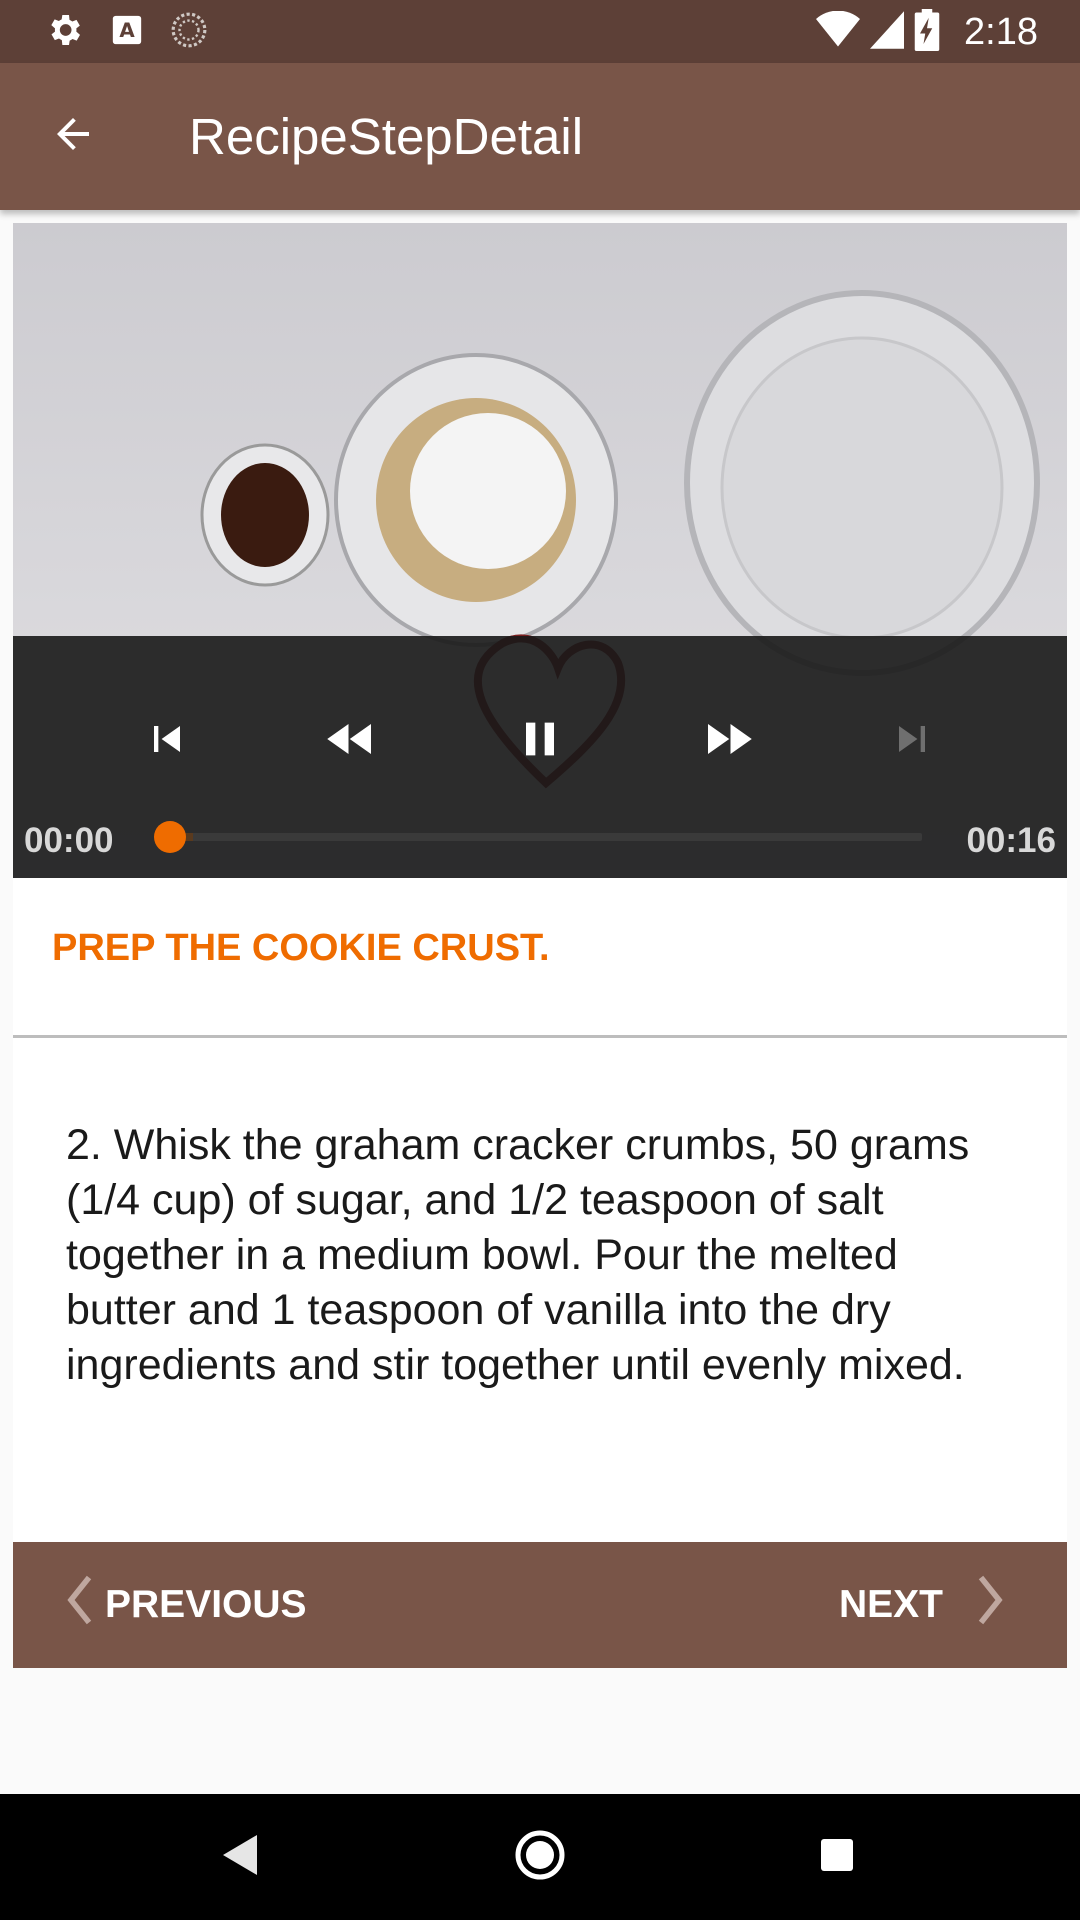  I want to click on sync-icon, so click(189, 32).